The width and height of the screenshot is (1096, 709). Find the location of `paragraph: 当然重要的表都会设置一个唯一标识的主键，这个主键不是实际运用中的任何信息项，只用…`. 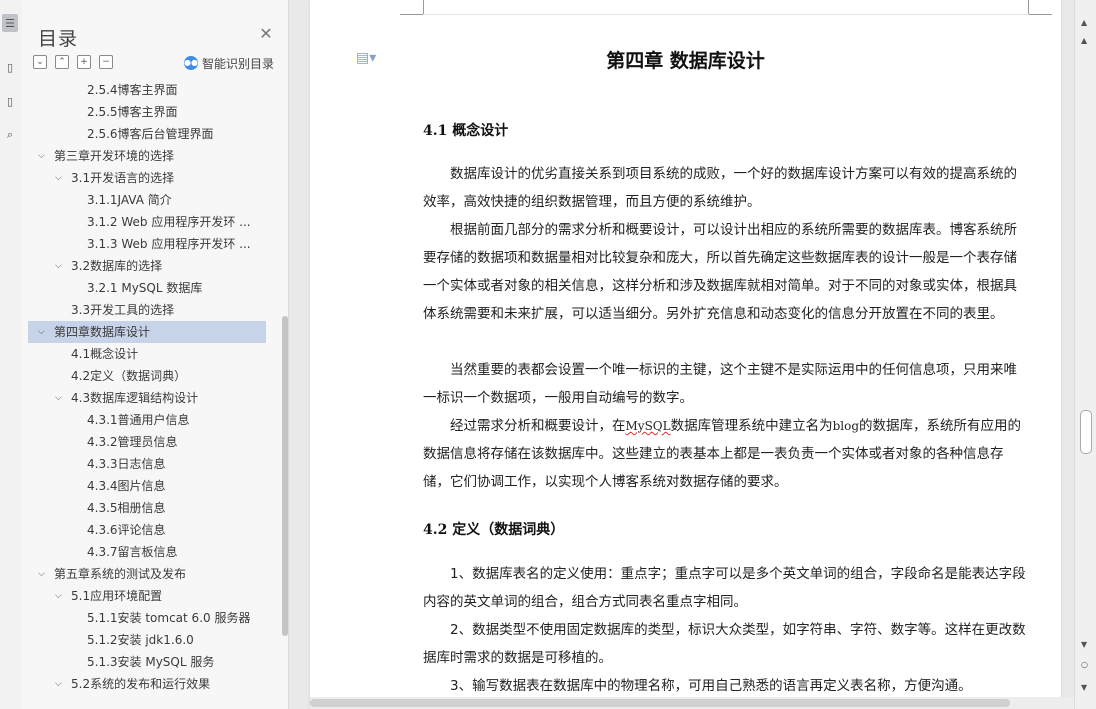

paragraph: 当然重要的表都会设置一个唯一标识的主键，这个主键不是实际运用中的任何信息项，只用… is located at coordinates (720, 384).